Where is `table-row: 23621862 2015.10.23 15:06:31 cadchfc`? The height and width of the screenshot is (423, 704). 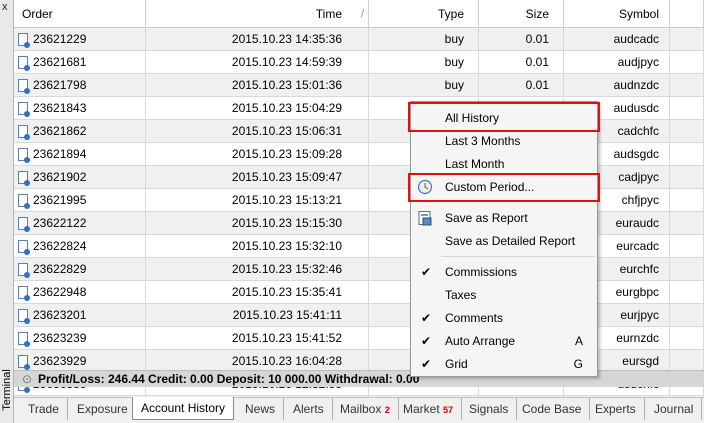
table-row: 23621862 2015.10.23 15:06:31 cadchfc is located at coordinates (359, 131).